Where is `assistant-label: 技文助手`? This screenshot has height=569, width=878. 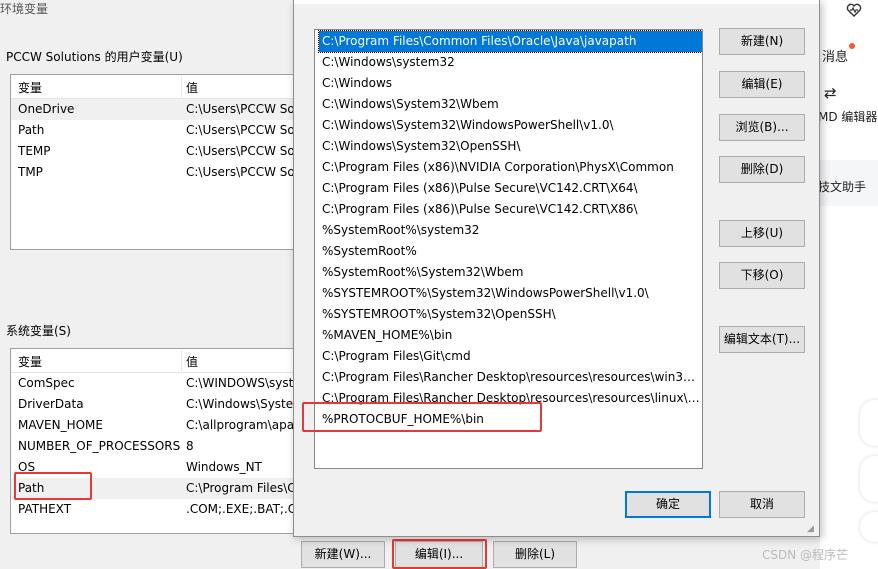
assistant-label: 技文助手 is located at coordinates (842, 186).